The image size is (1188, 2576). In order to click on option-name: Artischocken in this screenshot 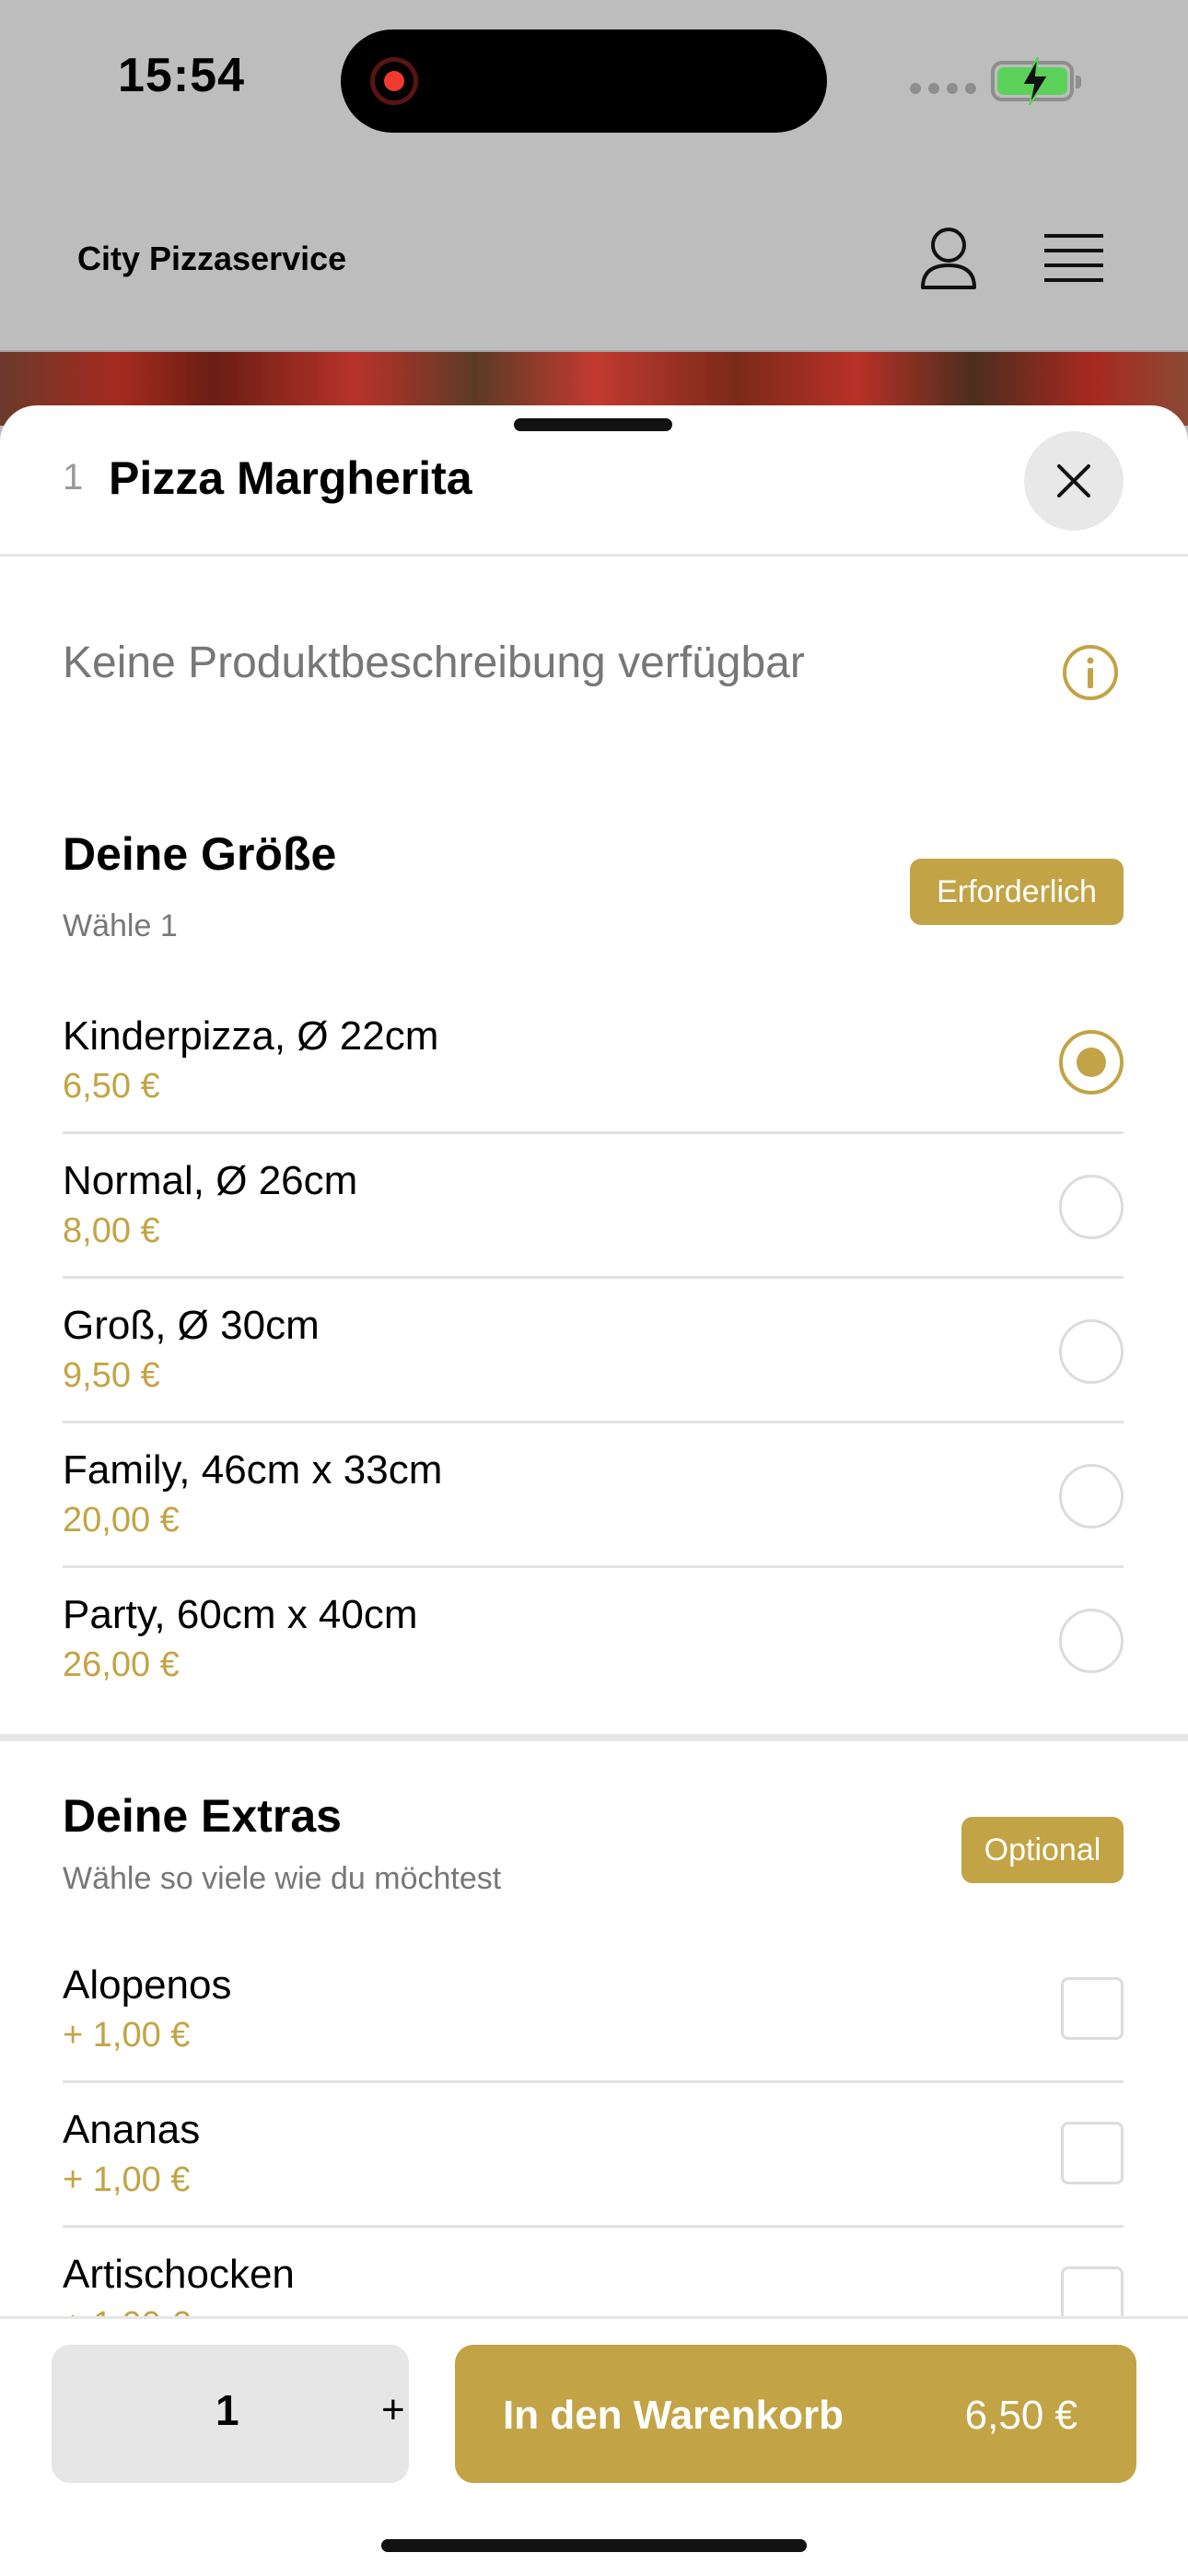, I will do `click(179, 2274)`.